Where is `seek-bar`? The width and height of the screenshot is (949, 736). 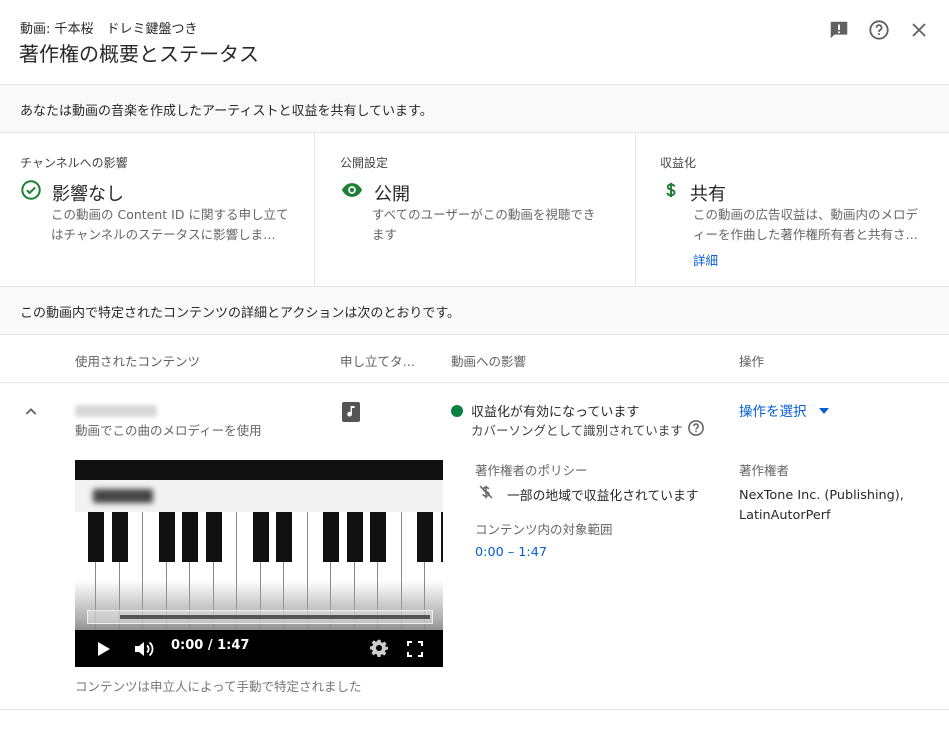 seek-bar is located at coordinates (260, 617).